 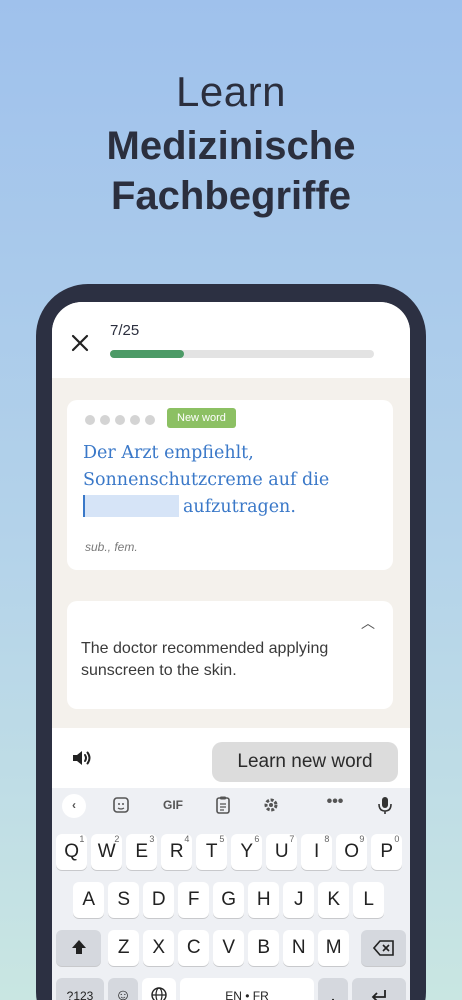 I want to click on key-u: U7, so click(x=282, y=852).